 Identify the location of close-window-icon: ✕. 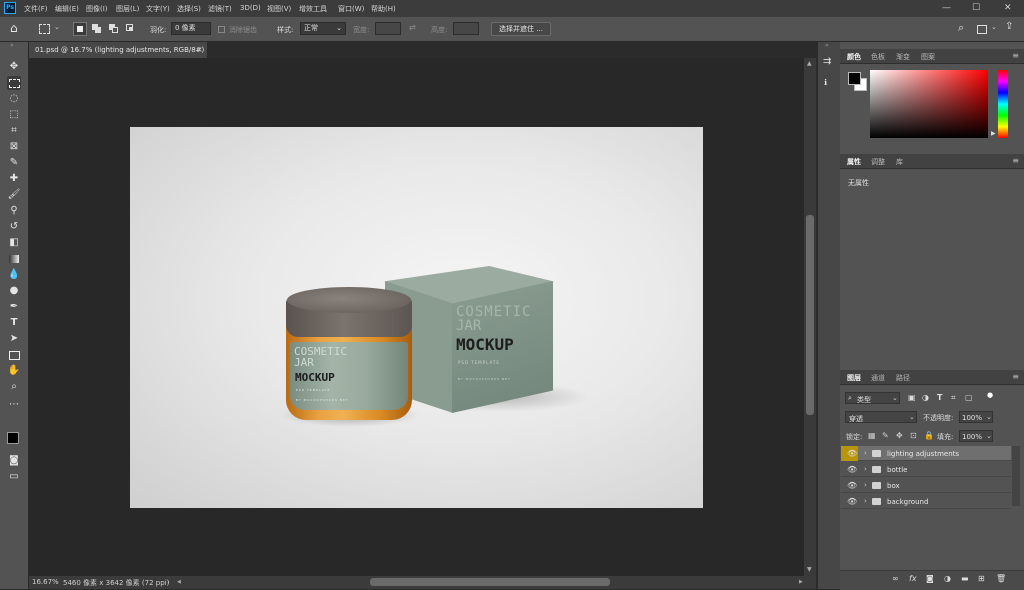
(1008, 8).